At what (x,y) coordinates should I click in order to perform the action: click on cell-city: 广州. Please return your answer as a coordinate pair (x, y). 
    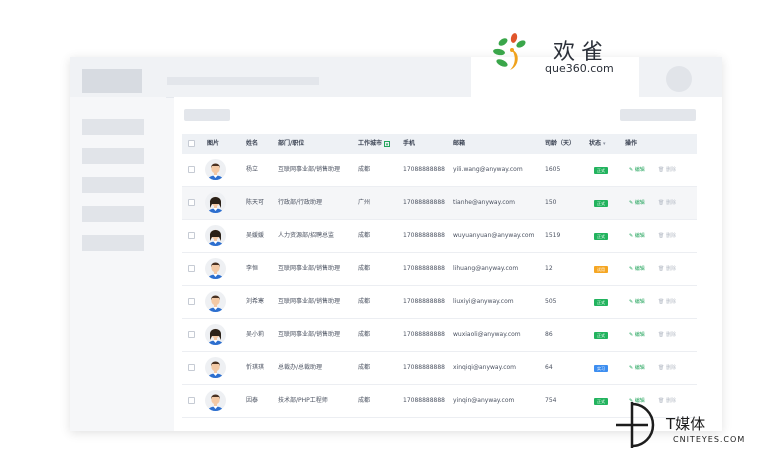
    Looking at the image, I should click on (364, 202).